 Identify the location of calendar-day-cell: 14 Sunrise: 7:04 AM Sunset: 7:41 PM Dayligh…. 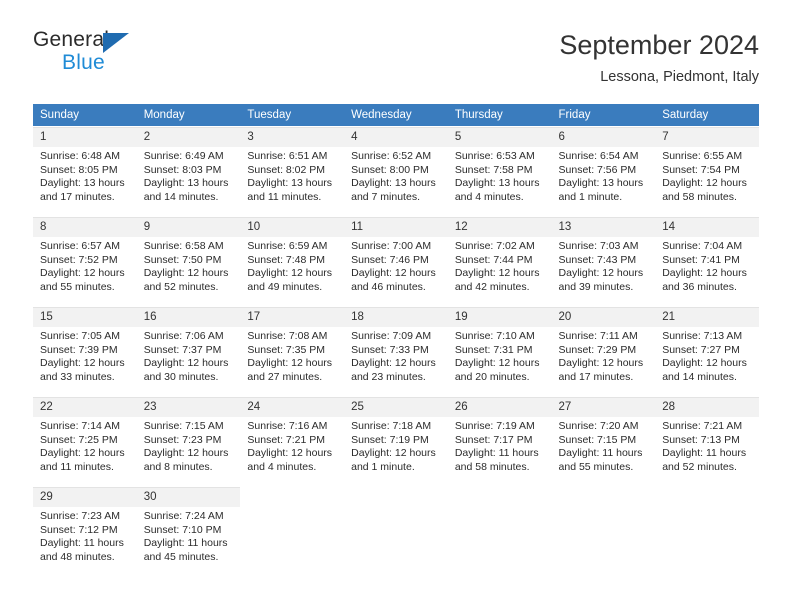
(707, 261).